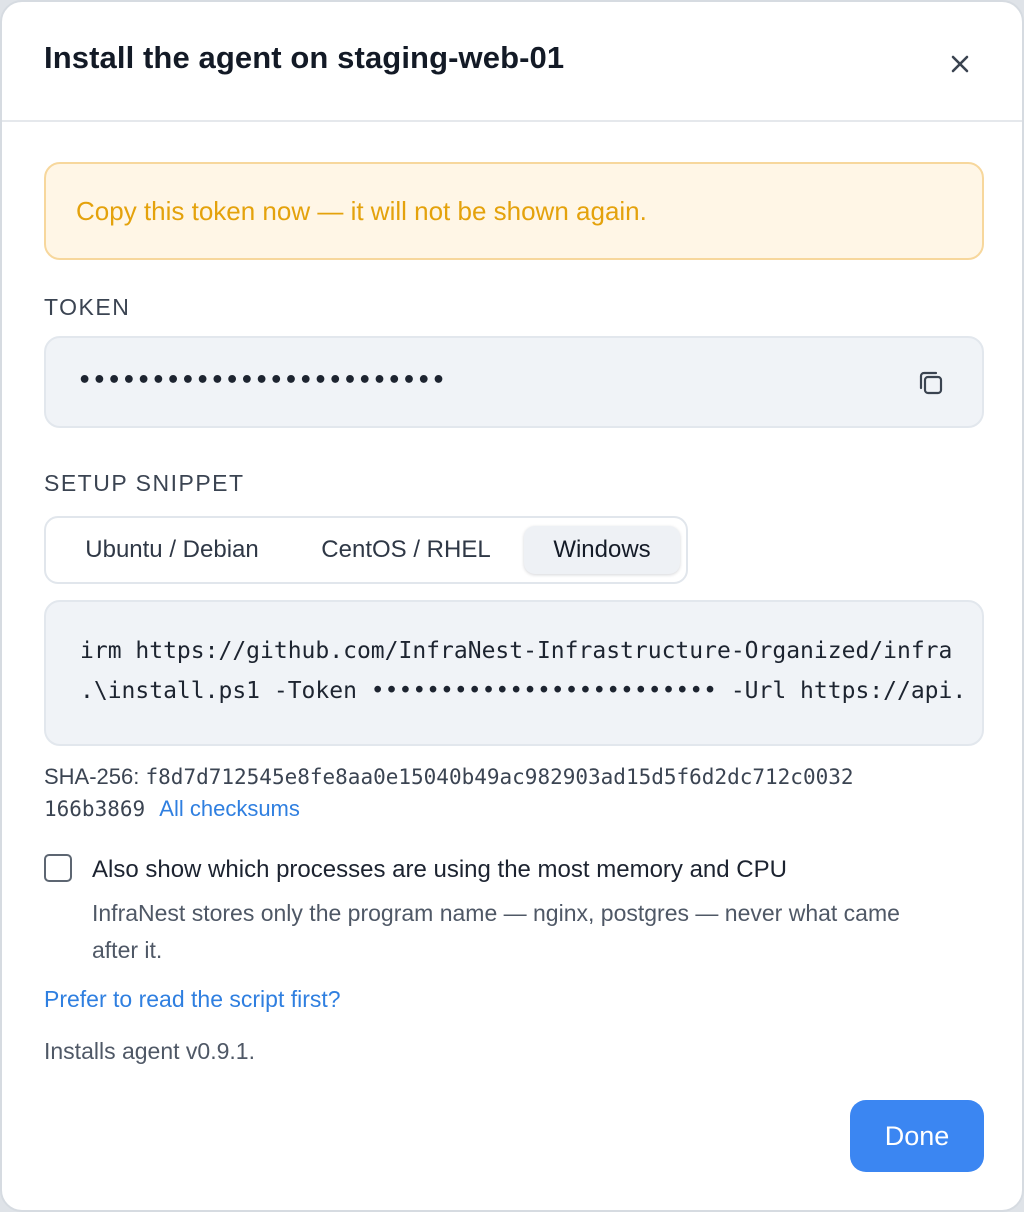 The image size is (1024, 1212). Describe the element at coordinates (304, 57) in the screenshot. I see `dialog-title: Install the agent on staging-web-01` at that location.